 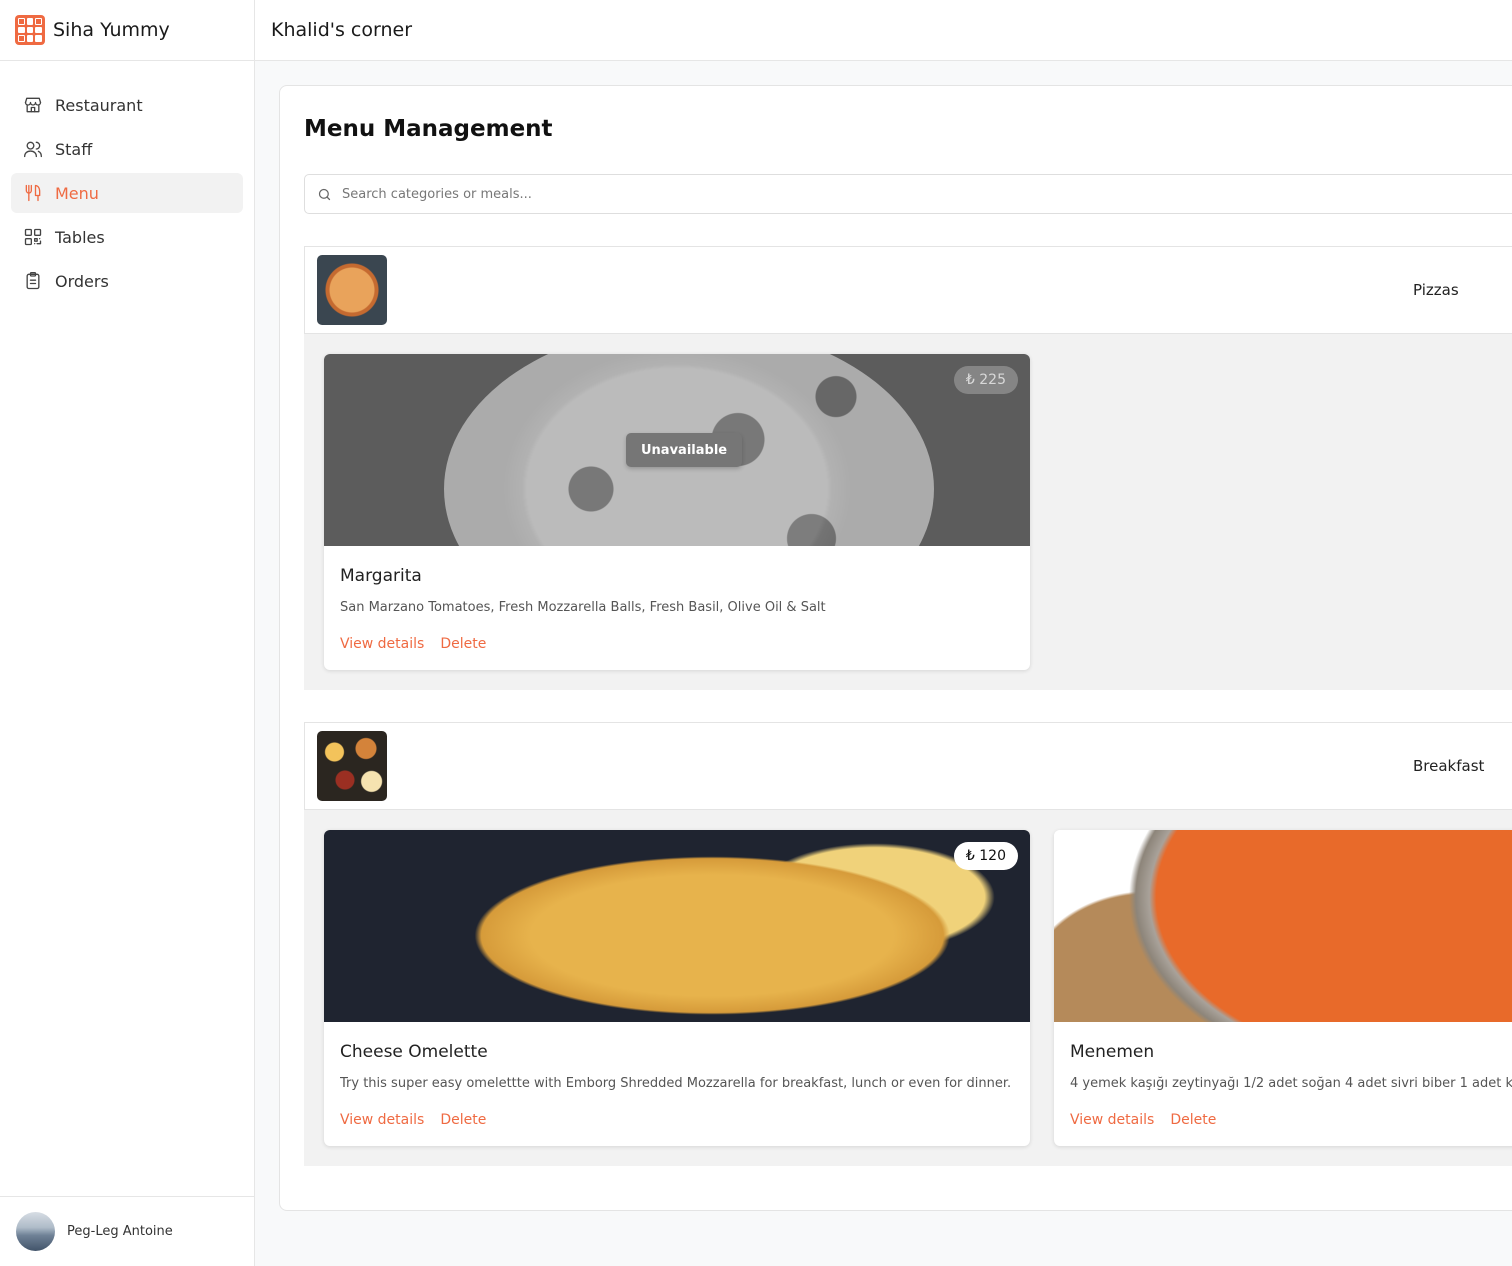 What do you see at coordinates (1436, 290) in the screenshot?
I see `category-name: Pizzas` at bounding box center [1436, 290].